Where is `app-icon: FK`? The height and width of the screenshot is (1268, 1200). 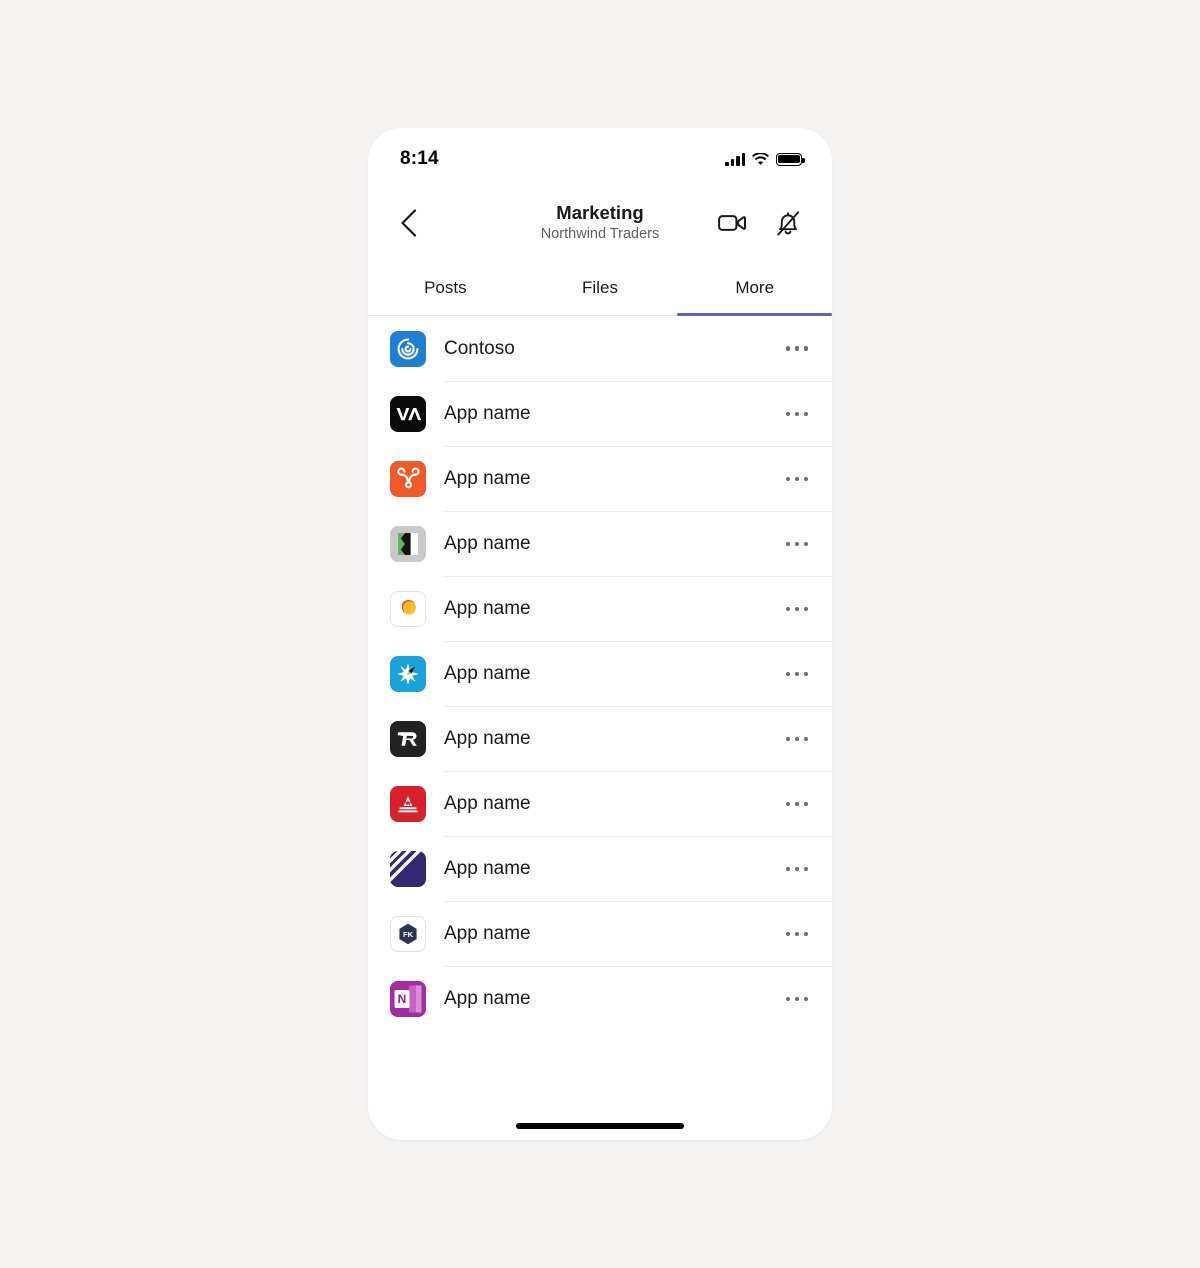 app-icon: FK is located at coordinates (408, 933).